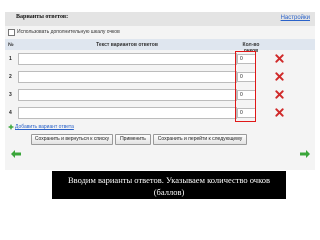  I want to click on table-row: 1 0, so click(160, 59).